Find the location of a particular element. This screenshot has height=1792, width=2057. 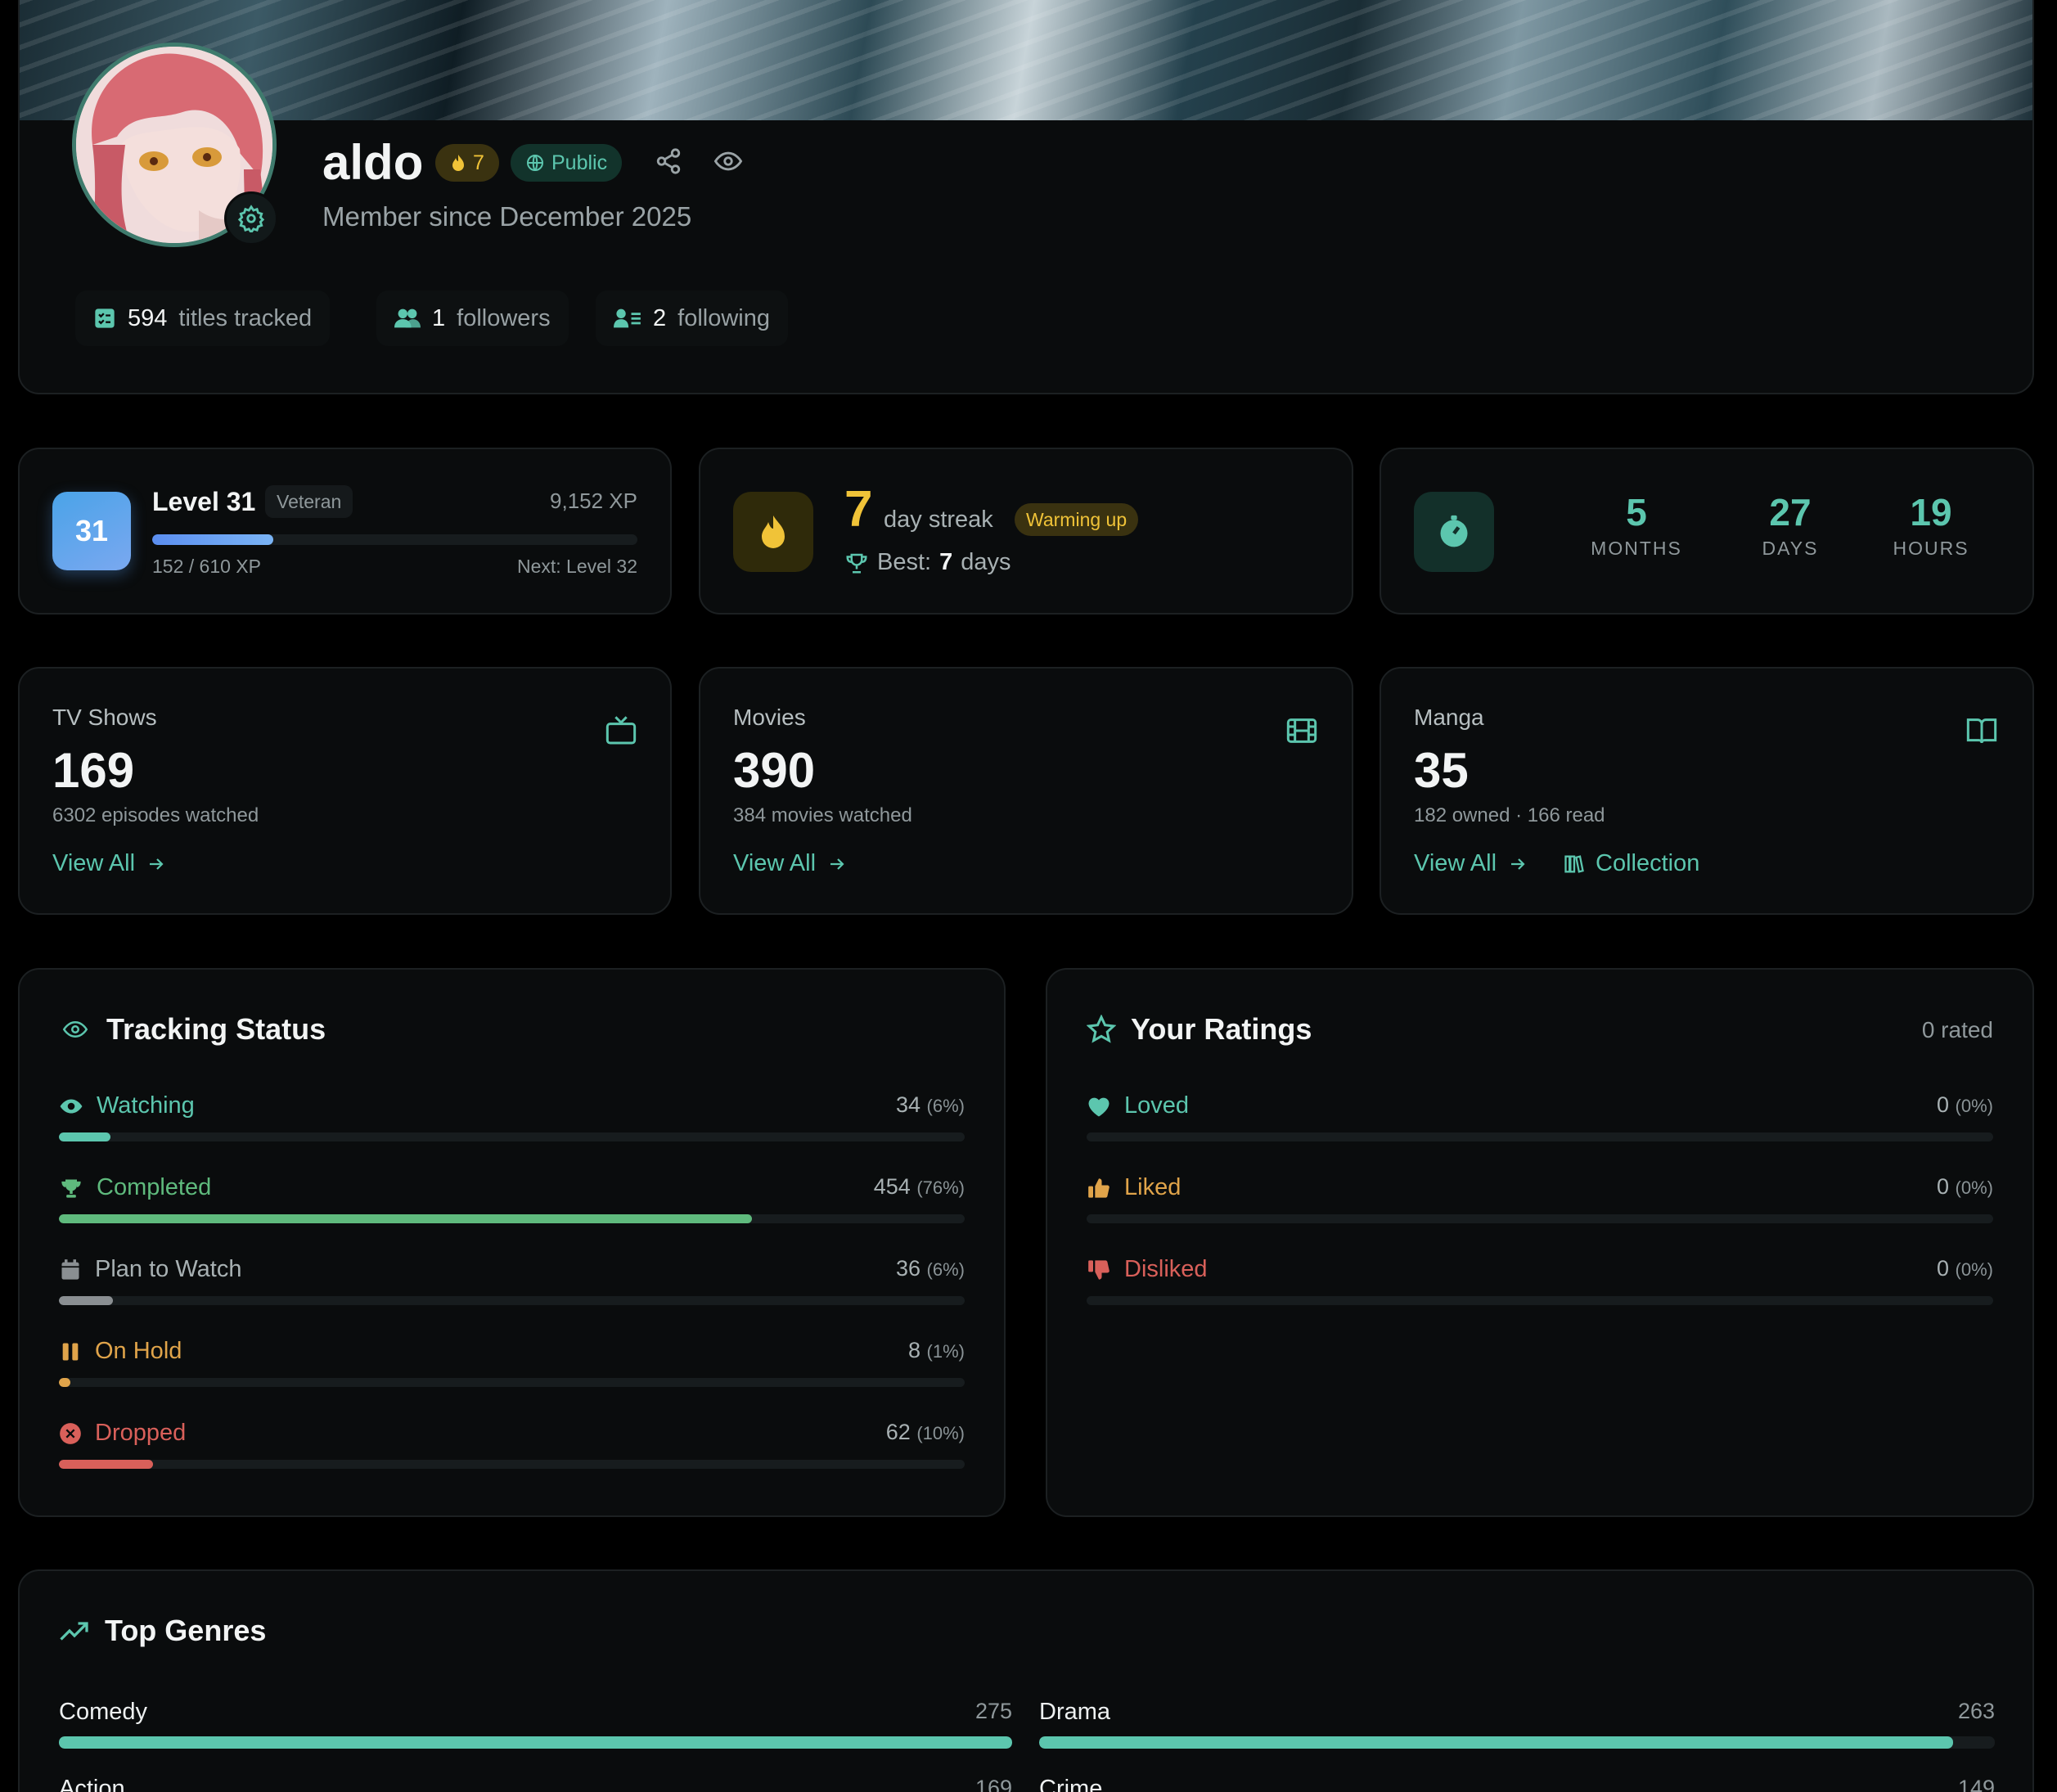

globe-icon is located at coordinates (535, 163).